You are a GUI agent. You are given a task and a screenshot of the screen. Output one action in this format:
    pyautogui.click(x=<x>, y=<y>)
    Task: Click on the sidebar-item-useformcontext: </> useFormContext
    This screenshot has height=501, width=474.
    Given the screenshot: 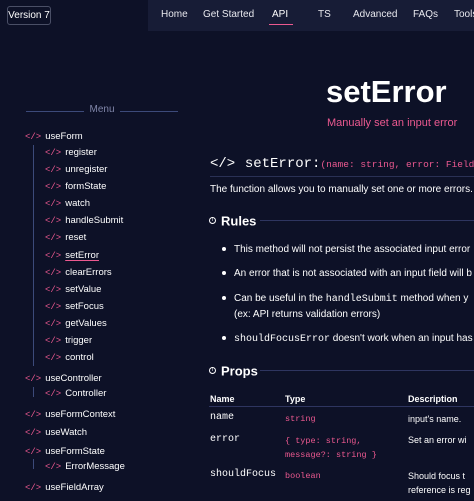 What is the action you would take?
    pyautogui.click(x=70, y=415)
    